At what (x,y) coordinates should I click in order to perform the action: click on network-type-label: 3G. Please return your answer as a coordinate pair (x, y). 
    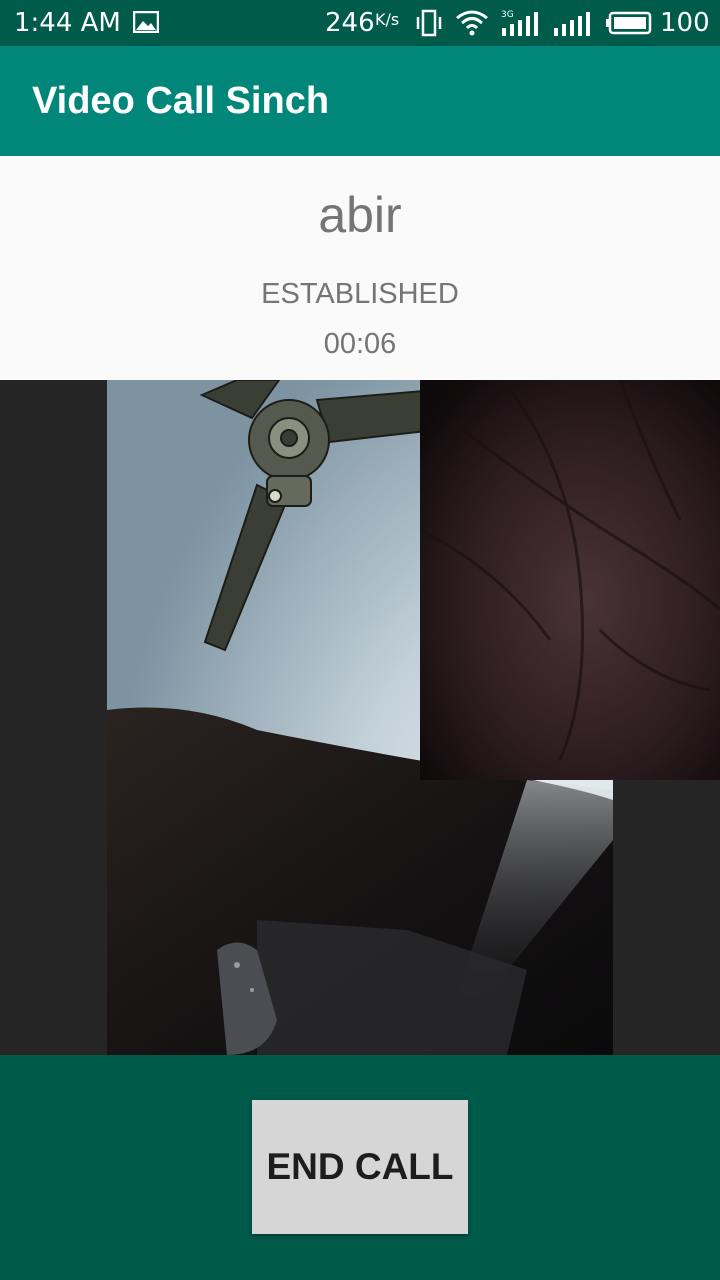
    Looking at the image, I should click on (507, 15).